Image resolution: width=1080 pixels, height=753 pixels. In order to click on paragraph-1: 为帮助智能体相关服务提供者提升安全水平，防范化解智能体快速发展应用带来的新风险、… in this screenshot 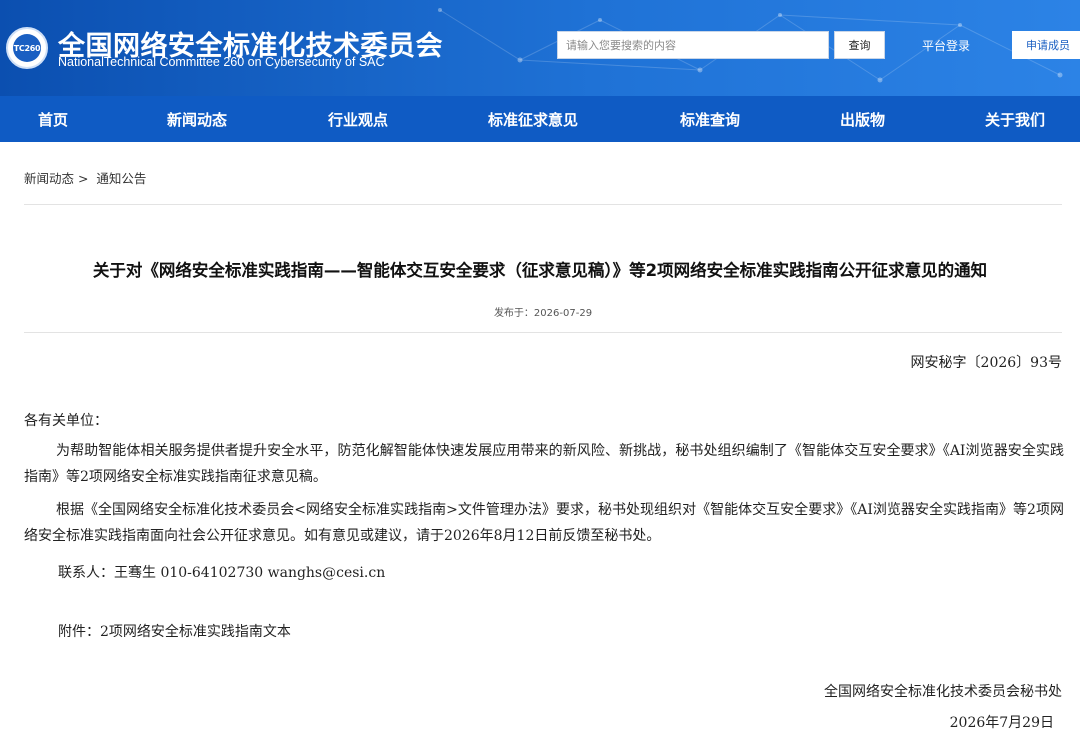, I will do `click(544, 464)`.